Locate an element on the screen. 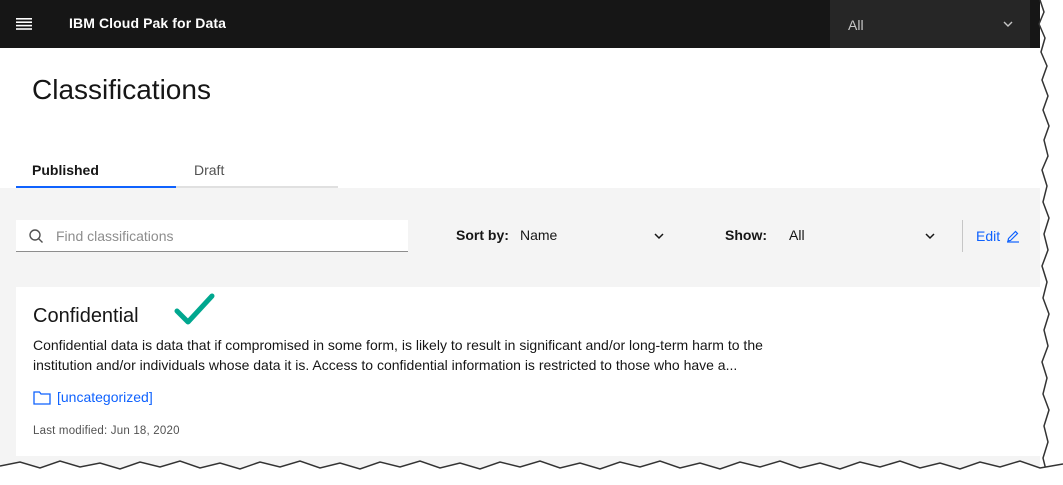 Image resolution: width=1063 pixels, height=485 pixels. checkmark-icon is located at coordinates (194, 309).